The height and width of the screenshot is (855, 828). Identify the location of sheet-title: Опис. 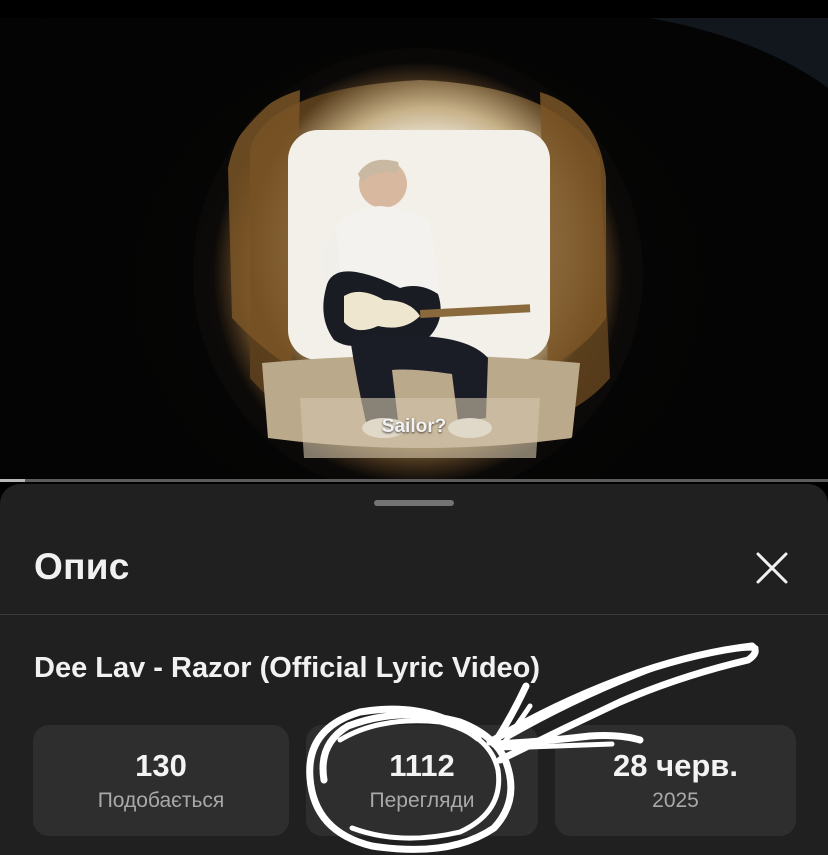
(82, 566).